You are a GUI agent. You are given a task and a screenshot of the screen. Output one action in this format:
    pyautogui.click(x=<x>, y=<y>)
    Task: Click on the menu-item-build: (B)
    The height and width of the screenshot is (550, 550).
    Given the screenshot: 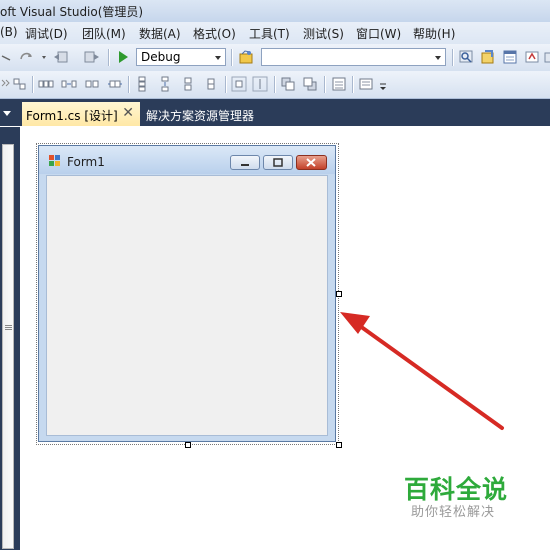 What is the action you would take?
    pyautogui.click(x=9, y=32)
    